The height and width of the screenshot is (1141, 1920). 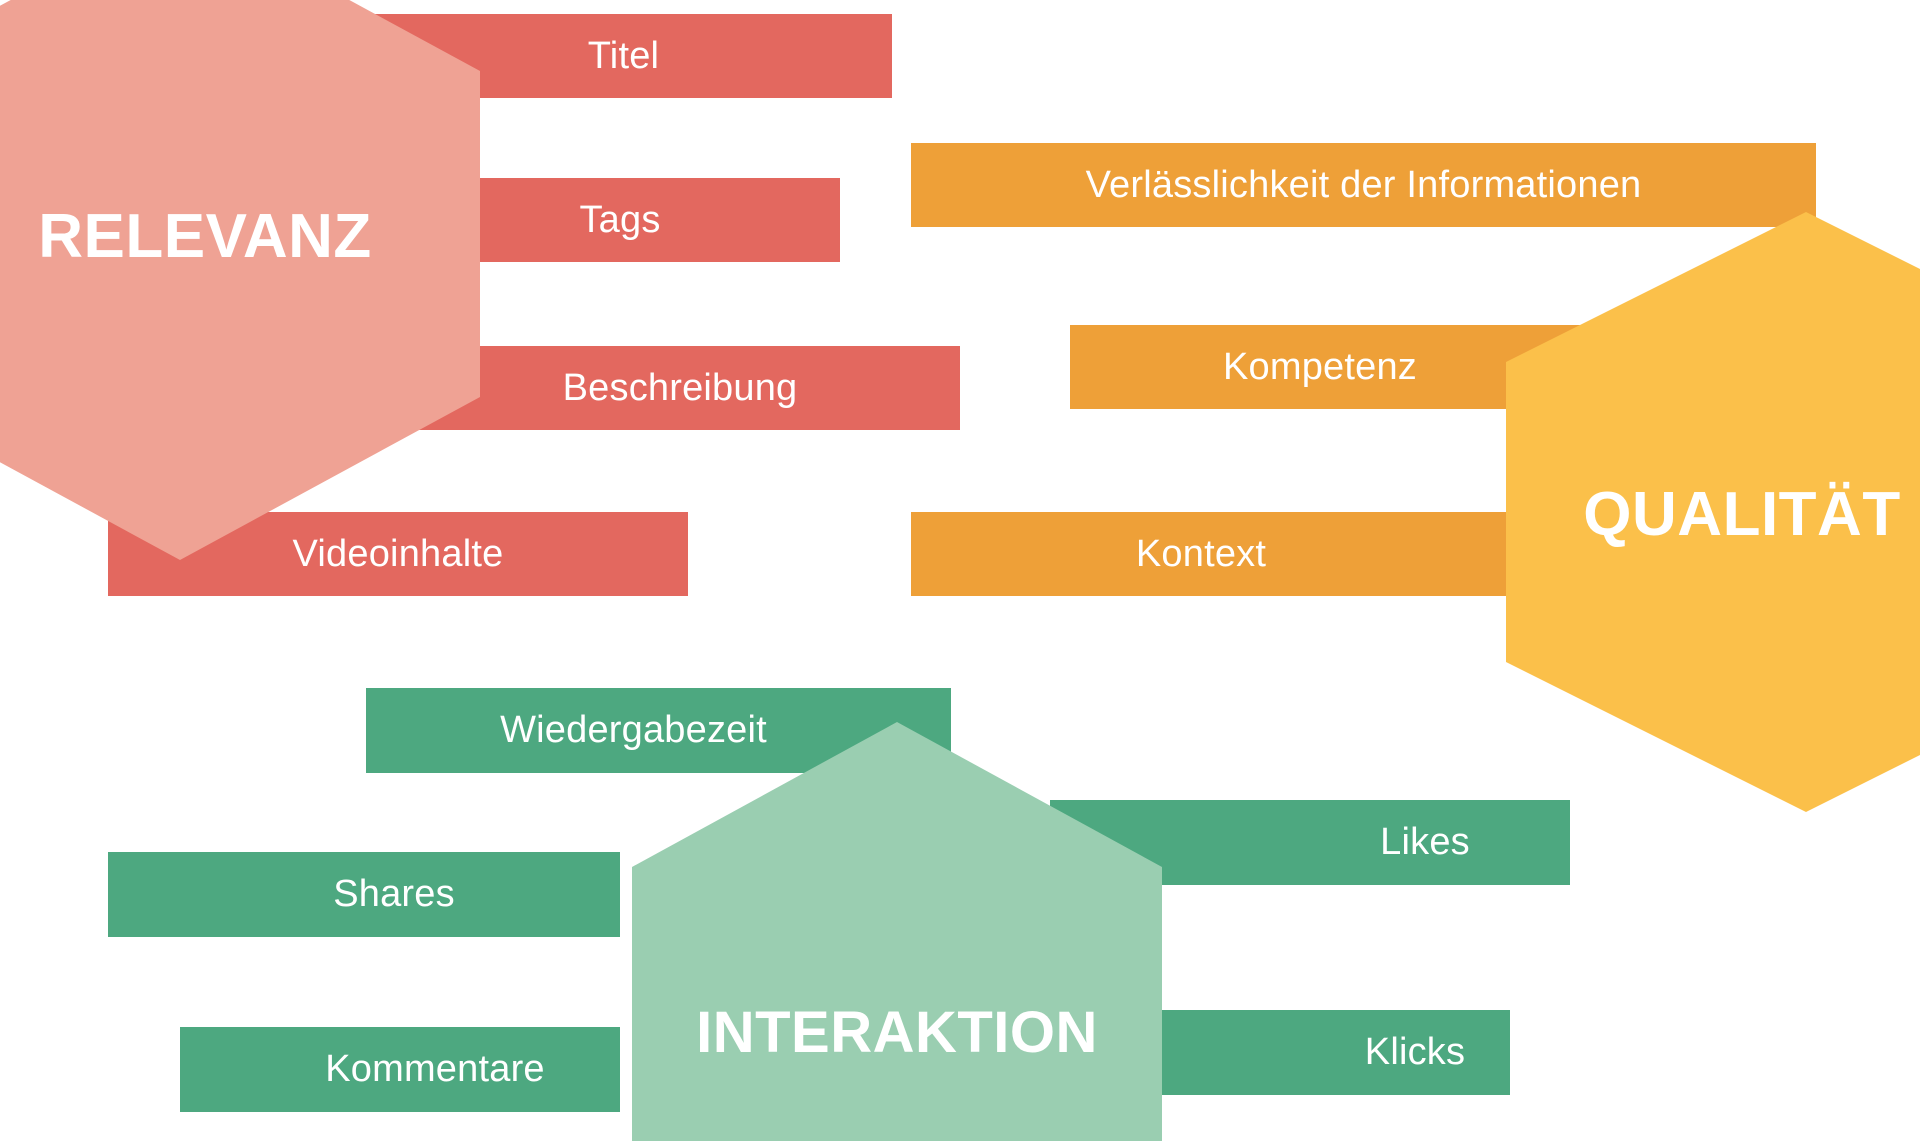 What do you see at coordinates (1201, 553) in the screenshot?
I see `bar-kontext-label: Kontext` at bounding box center [1201, 553].